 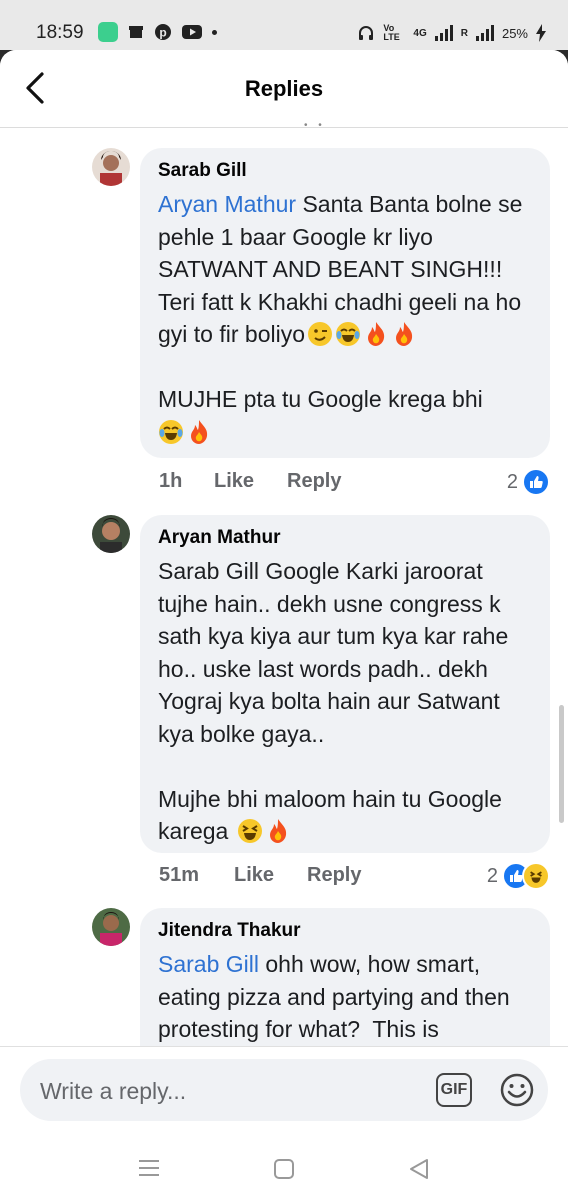 What do you see at coordinates (454, 1090) in the screenshot?
I see `gif-button: GIF` at bounding box center [454, 1090].